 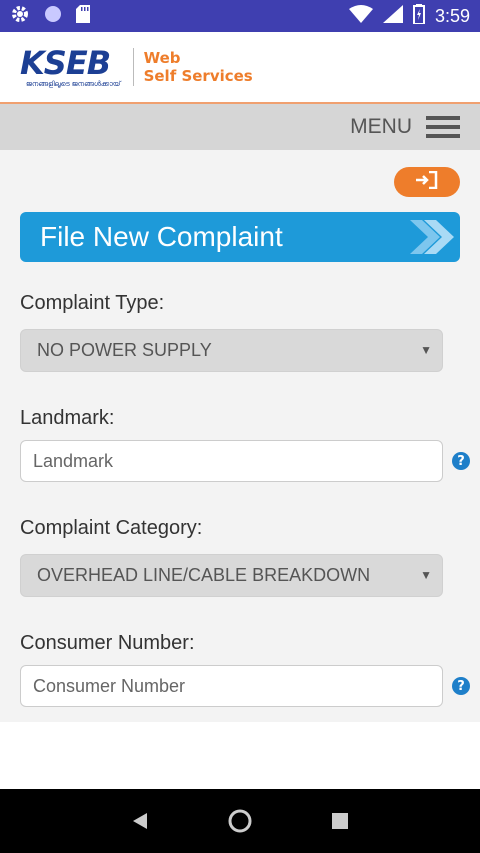 What do you see at coordinates (53, 16) in the screenshot?
I see `circle-icon` at bounding box center [53, 16].